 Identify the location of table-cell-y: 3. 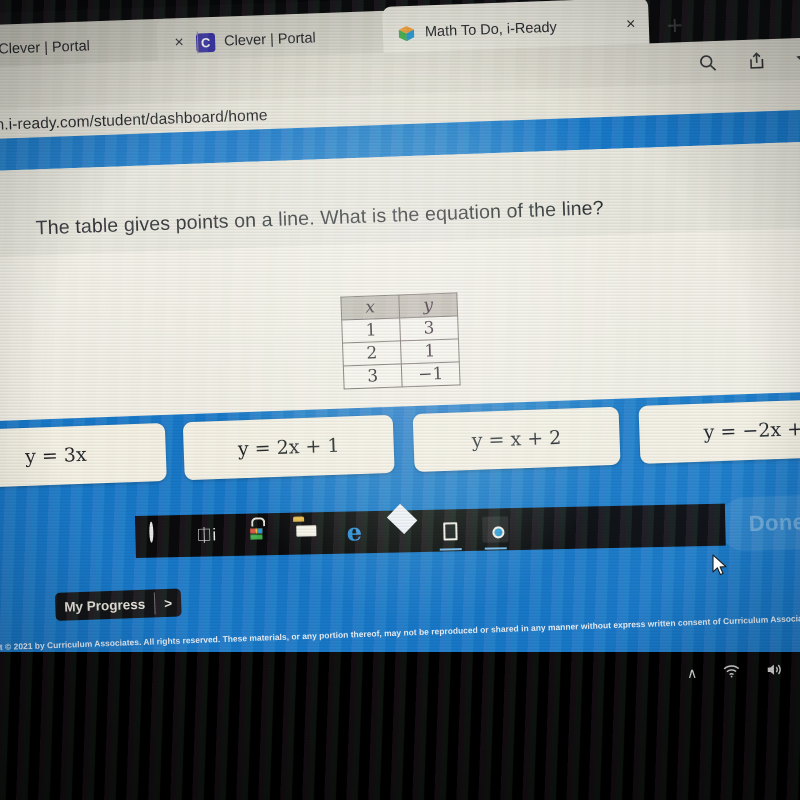
(429, 328).